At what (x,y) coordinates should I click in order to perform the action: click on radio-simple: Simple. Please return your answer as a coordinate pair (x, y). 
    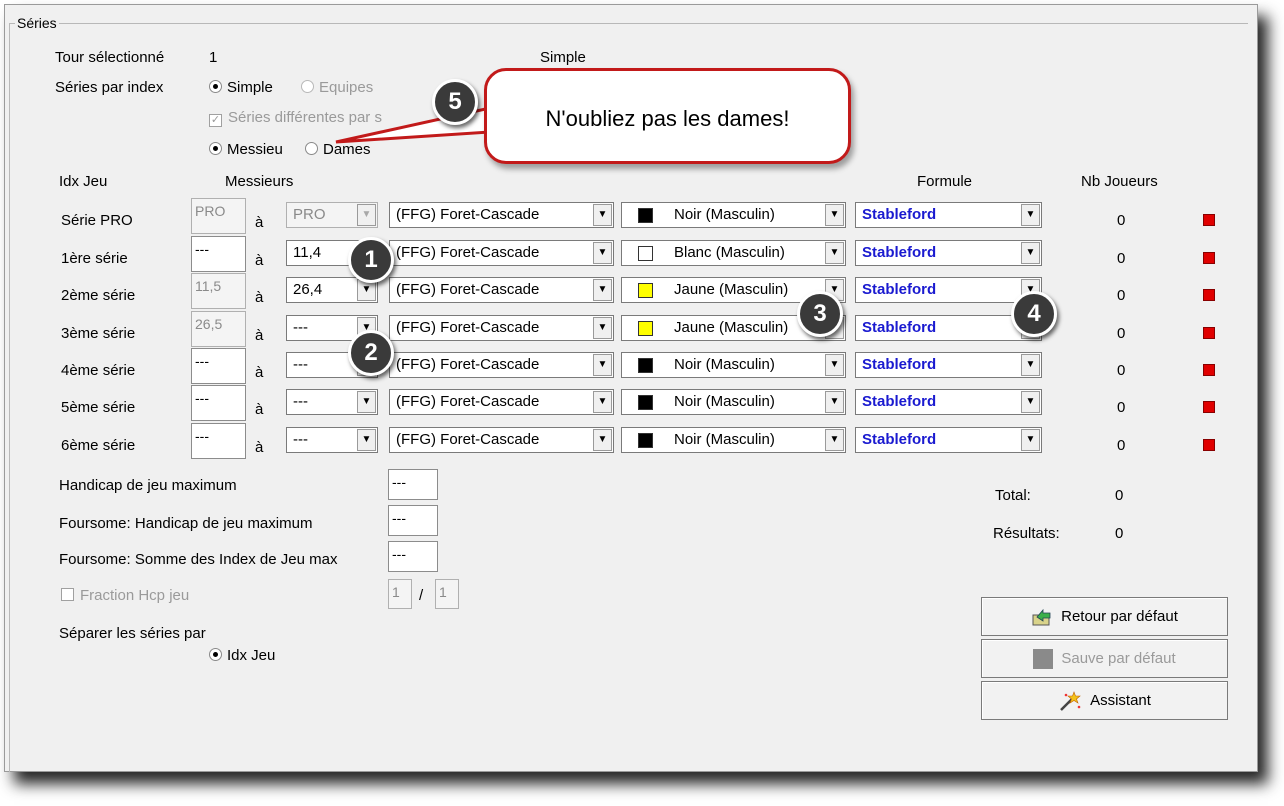
    Looking at the image, I should click on (241, 87).